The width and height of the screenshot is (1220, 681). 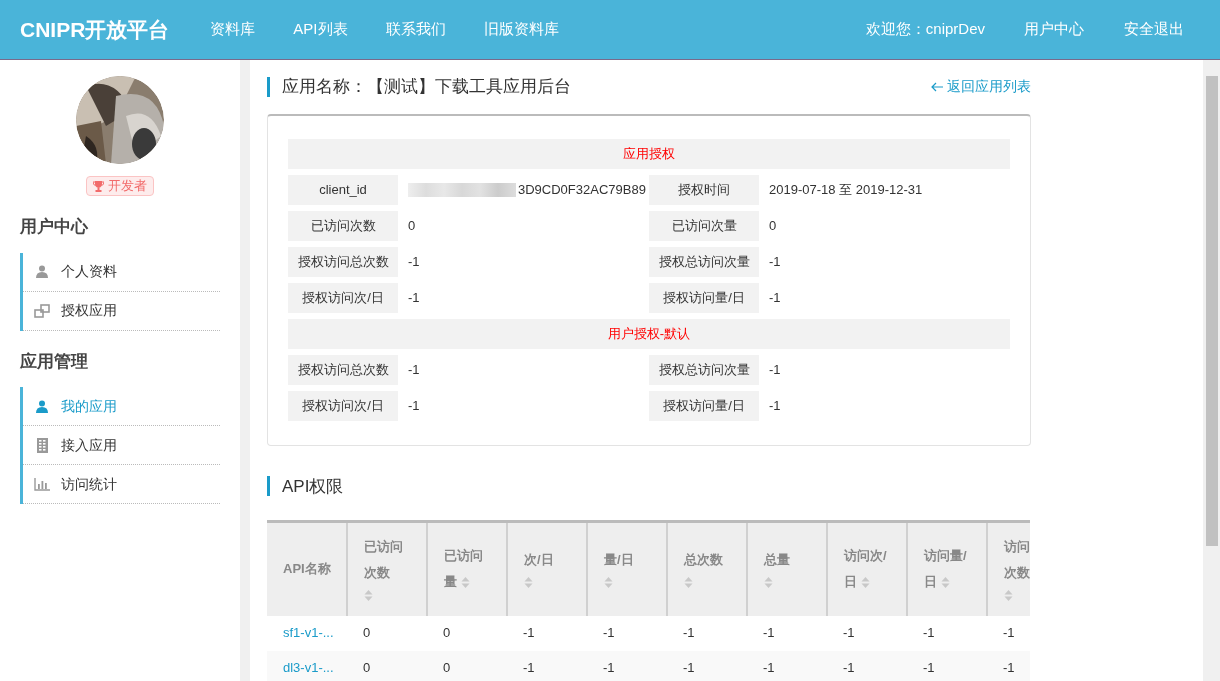 What do you see at coordinates (649, 153) in the screenshot?
I see `auth-section-title: 应用授权` at bounding box center [649, 153].